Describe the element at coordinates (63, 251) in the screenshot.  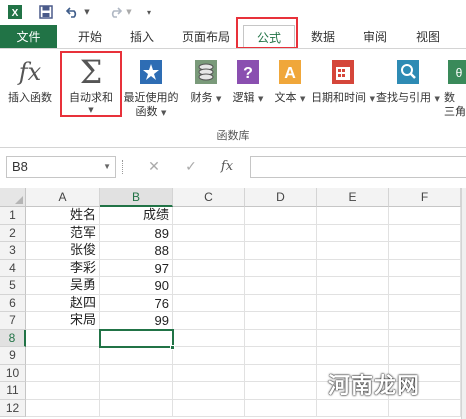
I see `cell-a3: 张俊` at that location.